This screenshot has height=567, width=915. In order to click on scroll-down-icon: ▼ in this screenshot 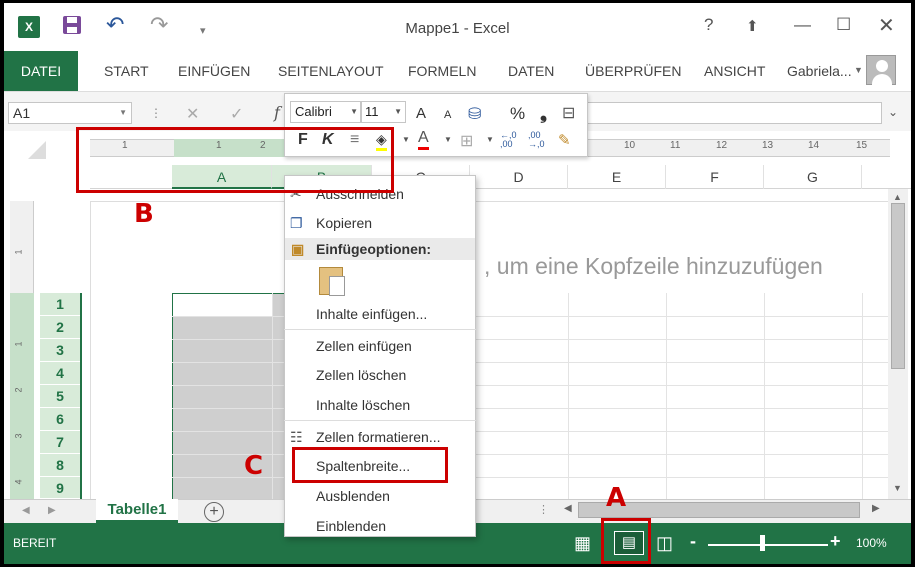, I will do `click(897, 488)`.